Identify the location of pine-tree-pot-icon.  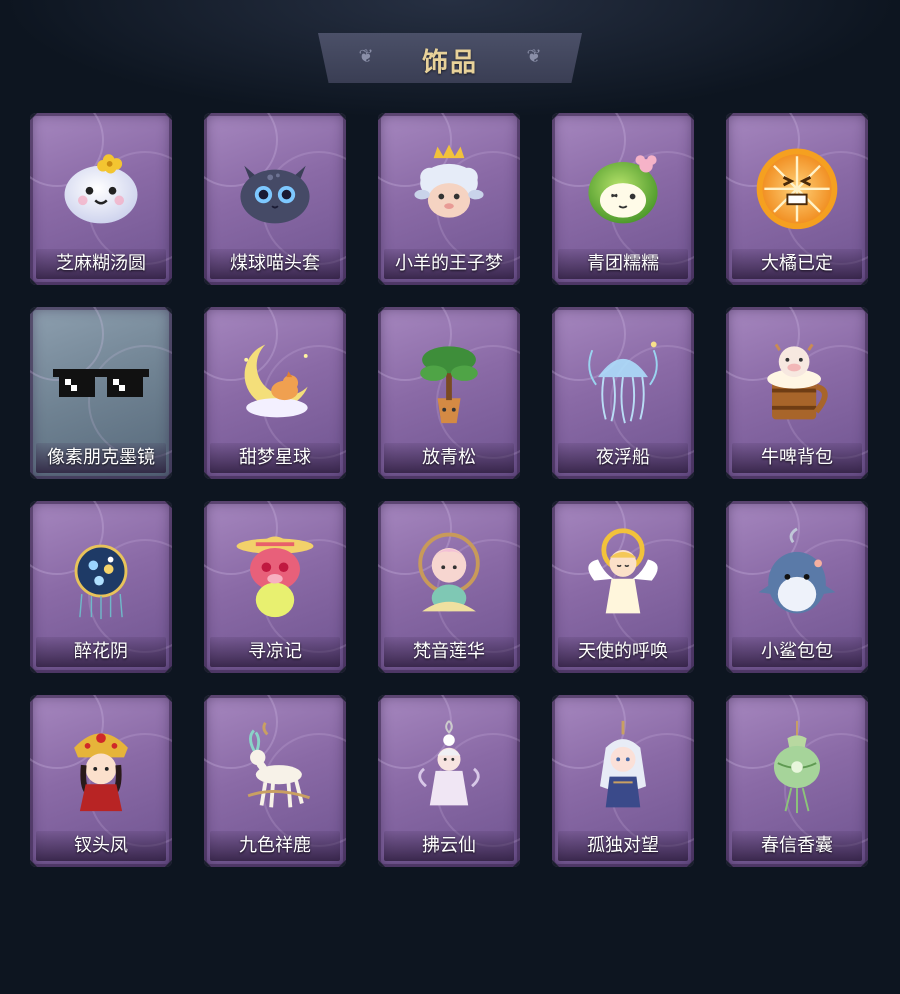
(449, 379).